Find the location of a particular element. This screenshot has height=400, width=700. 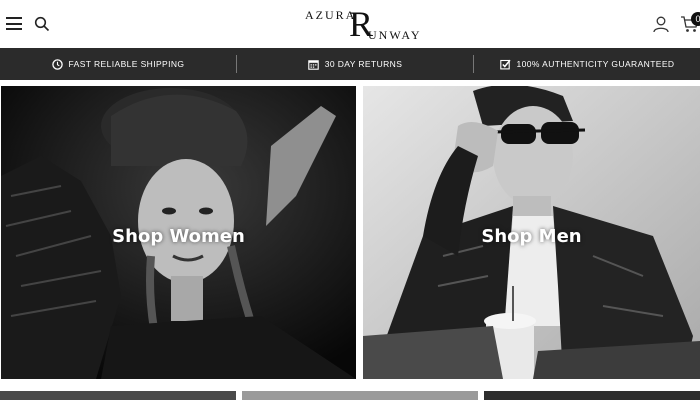

shop-men-label: Shop Men is located at coordinates (531, 236).